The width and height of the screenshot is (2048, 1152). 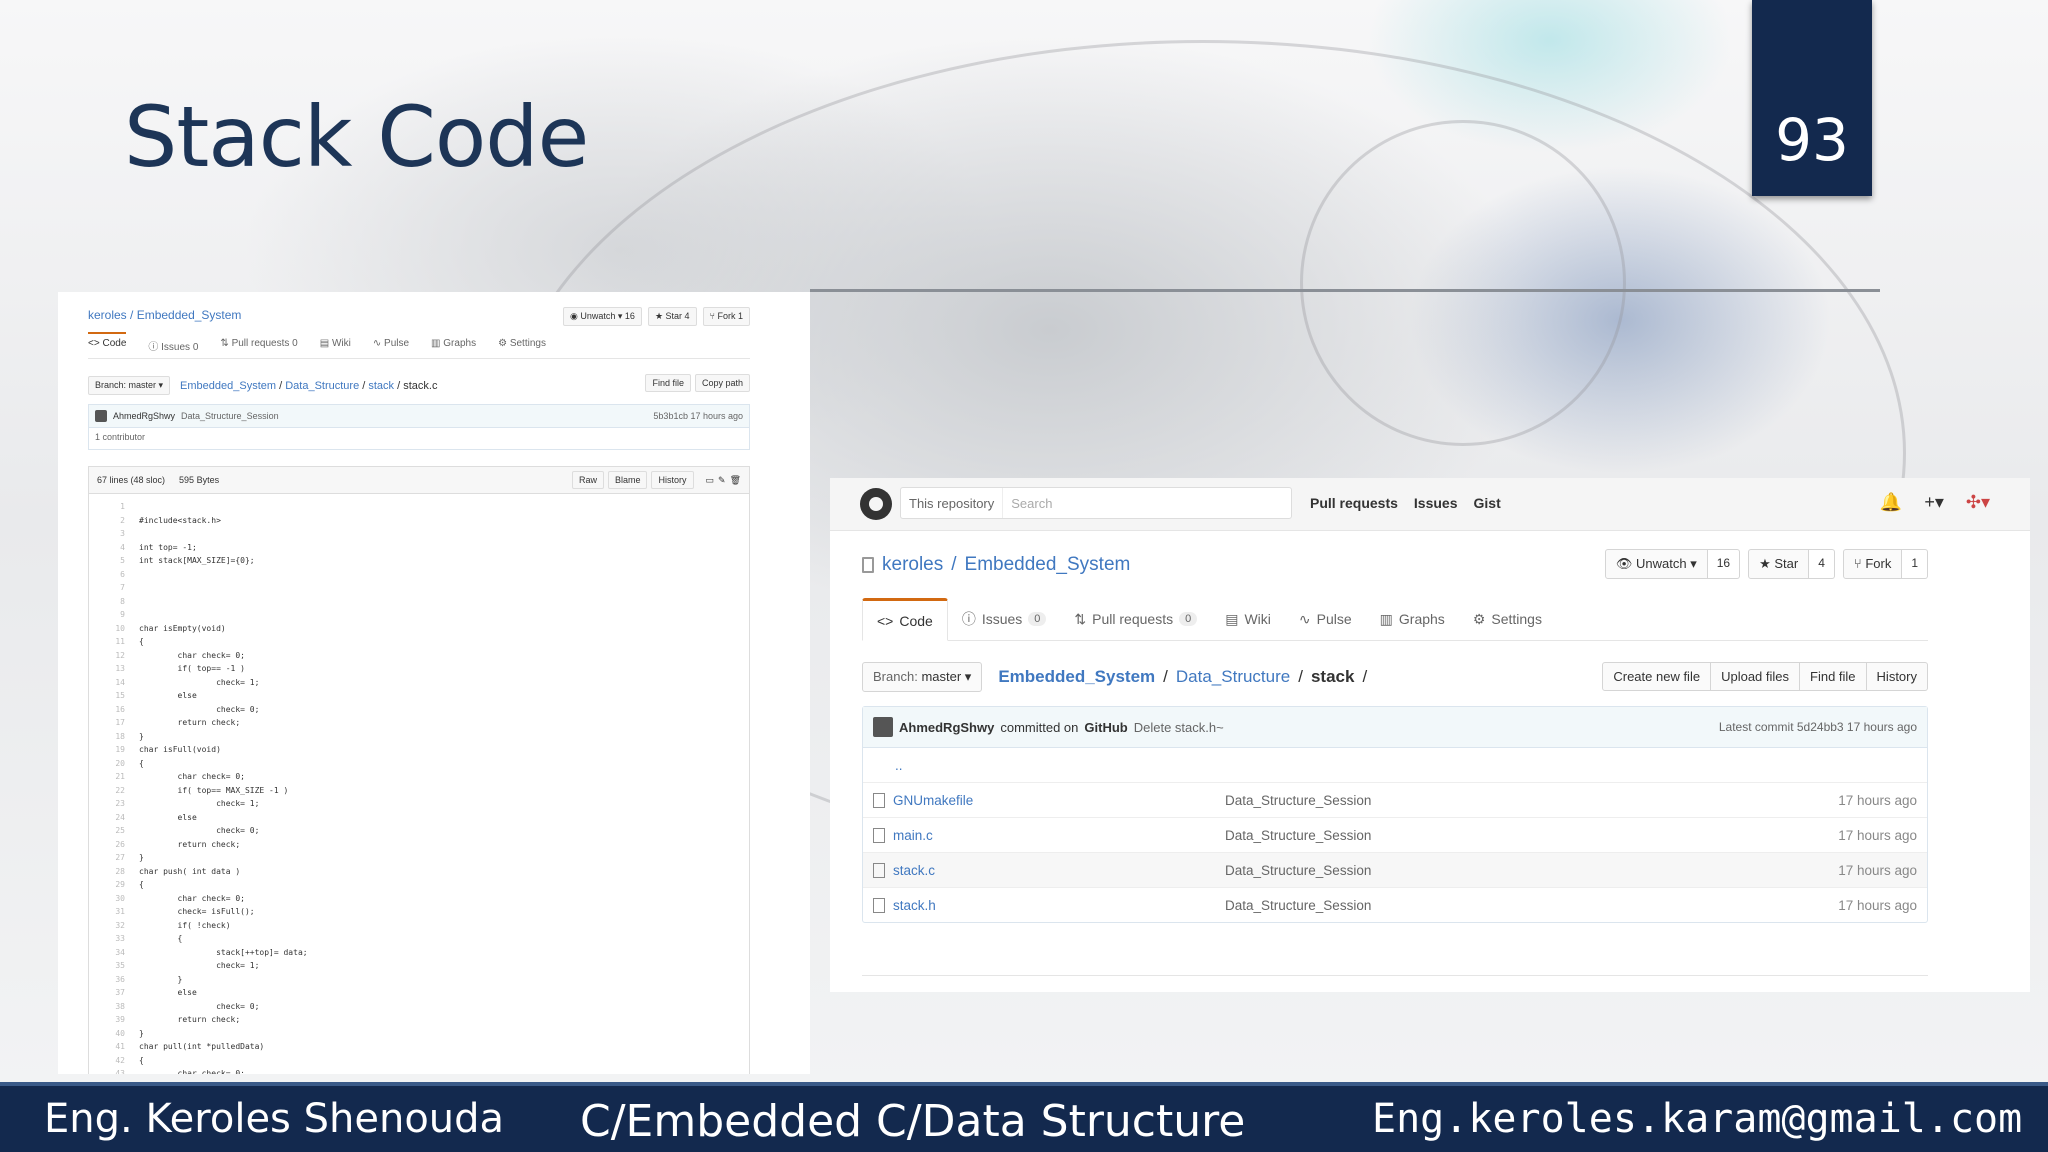 I want to click on branch-select: Branch: master ▾, so click(x=922, y=677).